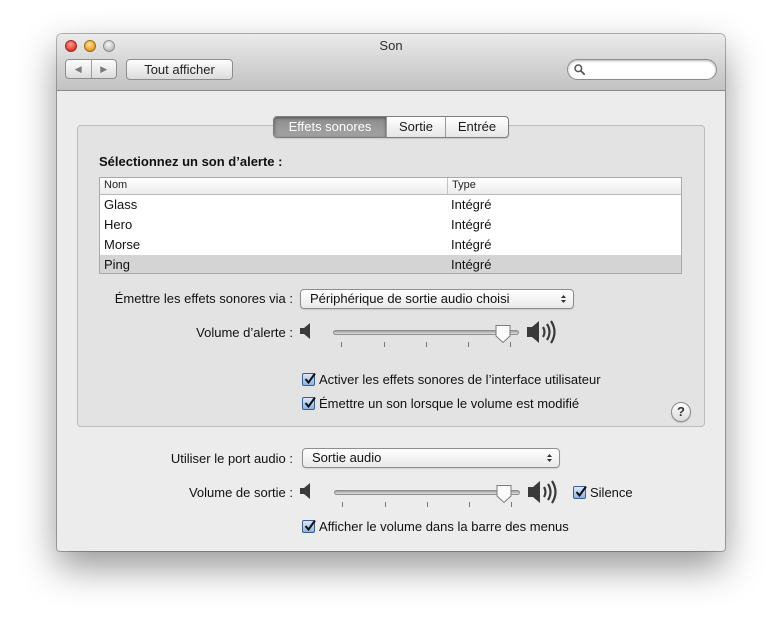 The height and width of the screenshot is (631, 782). What do you see at coordinates (652, 70) in the screenshot?
I see `search-input` at bounding box center [652, 70].